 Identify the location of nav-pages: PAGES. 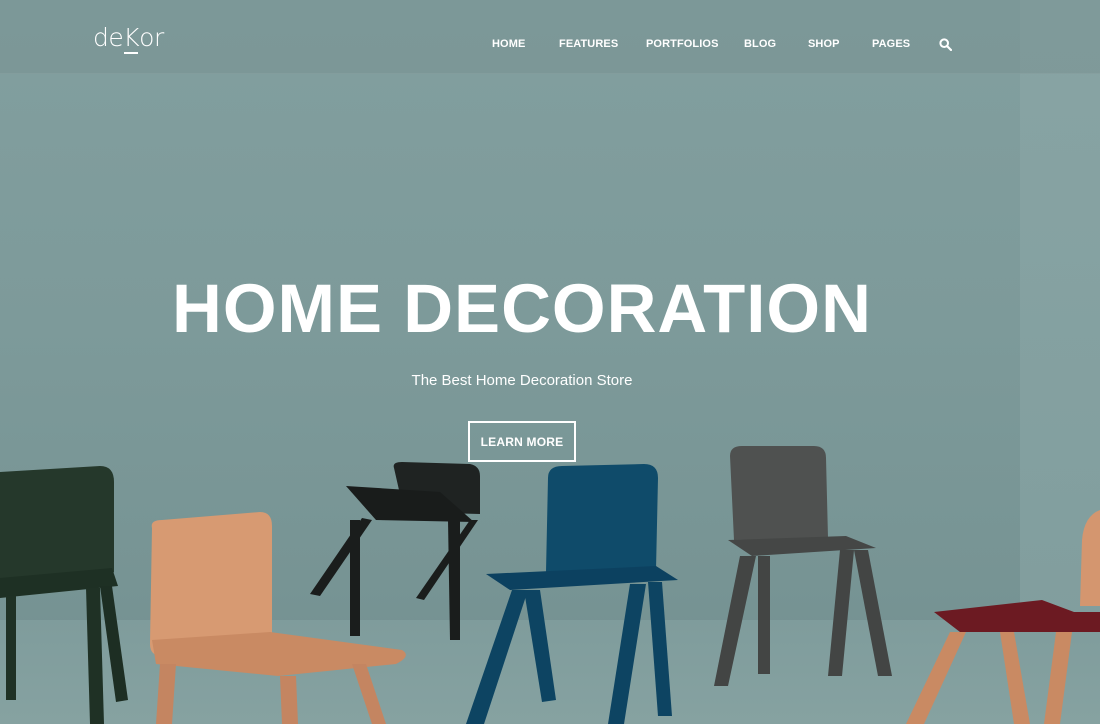
(891, 44).